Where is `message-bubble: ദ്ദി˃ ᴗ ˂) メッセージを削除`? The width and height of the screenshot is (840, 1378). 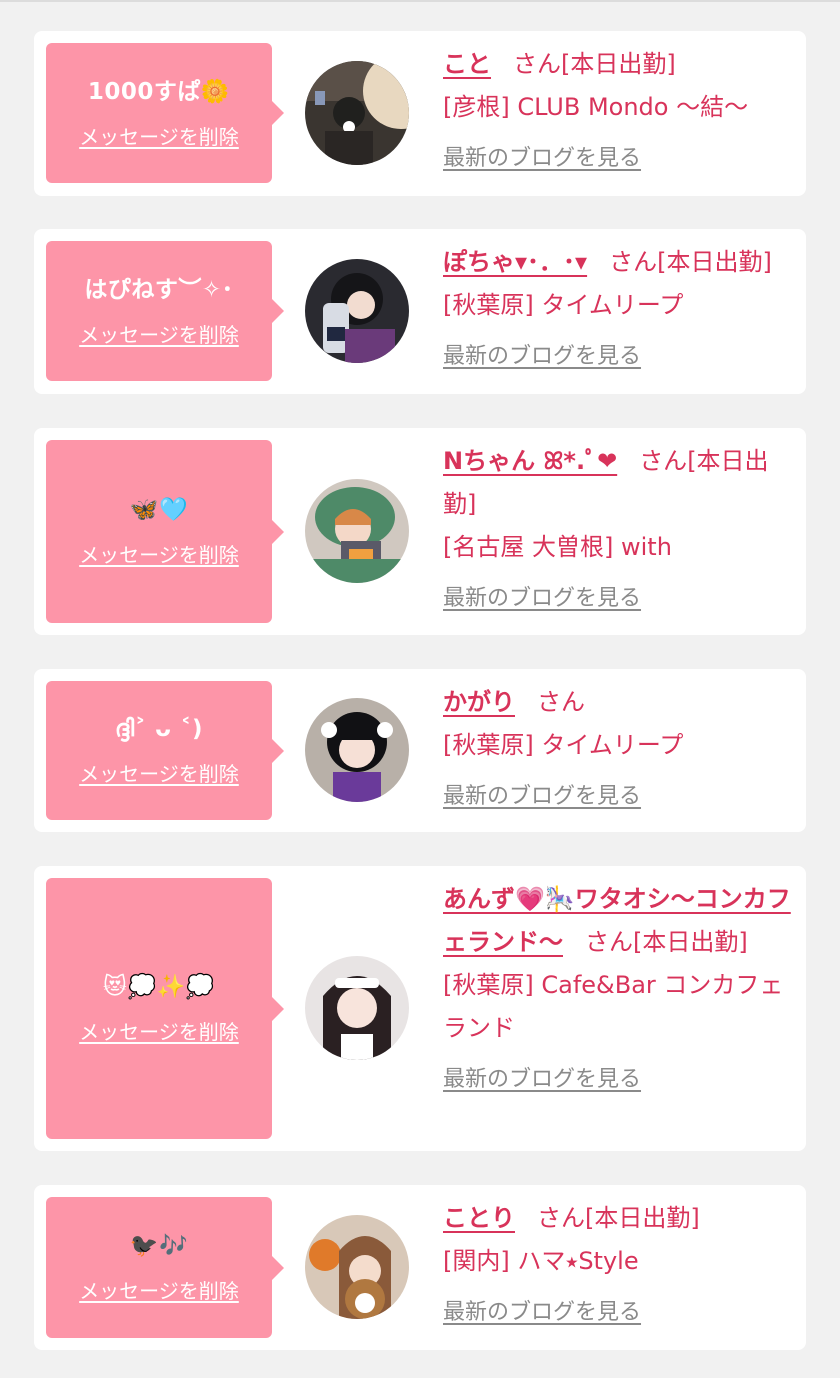 message-bubble: ദ്ദി˃ ᴗ ˂) メッセージを削除 is located at coordinates (165, 750).